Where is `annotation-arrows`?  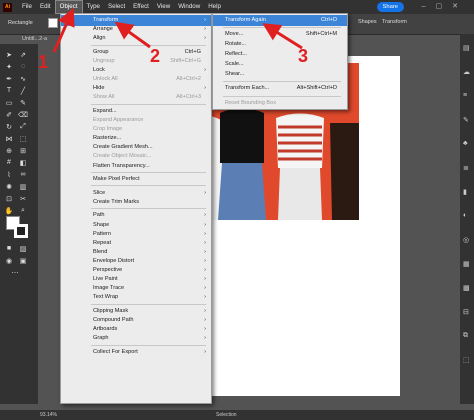 annotation-arrows is located at coordinates (177, 30).